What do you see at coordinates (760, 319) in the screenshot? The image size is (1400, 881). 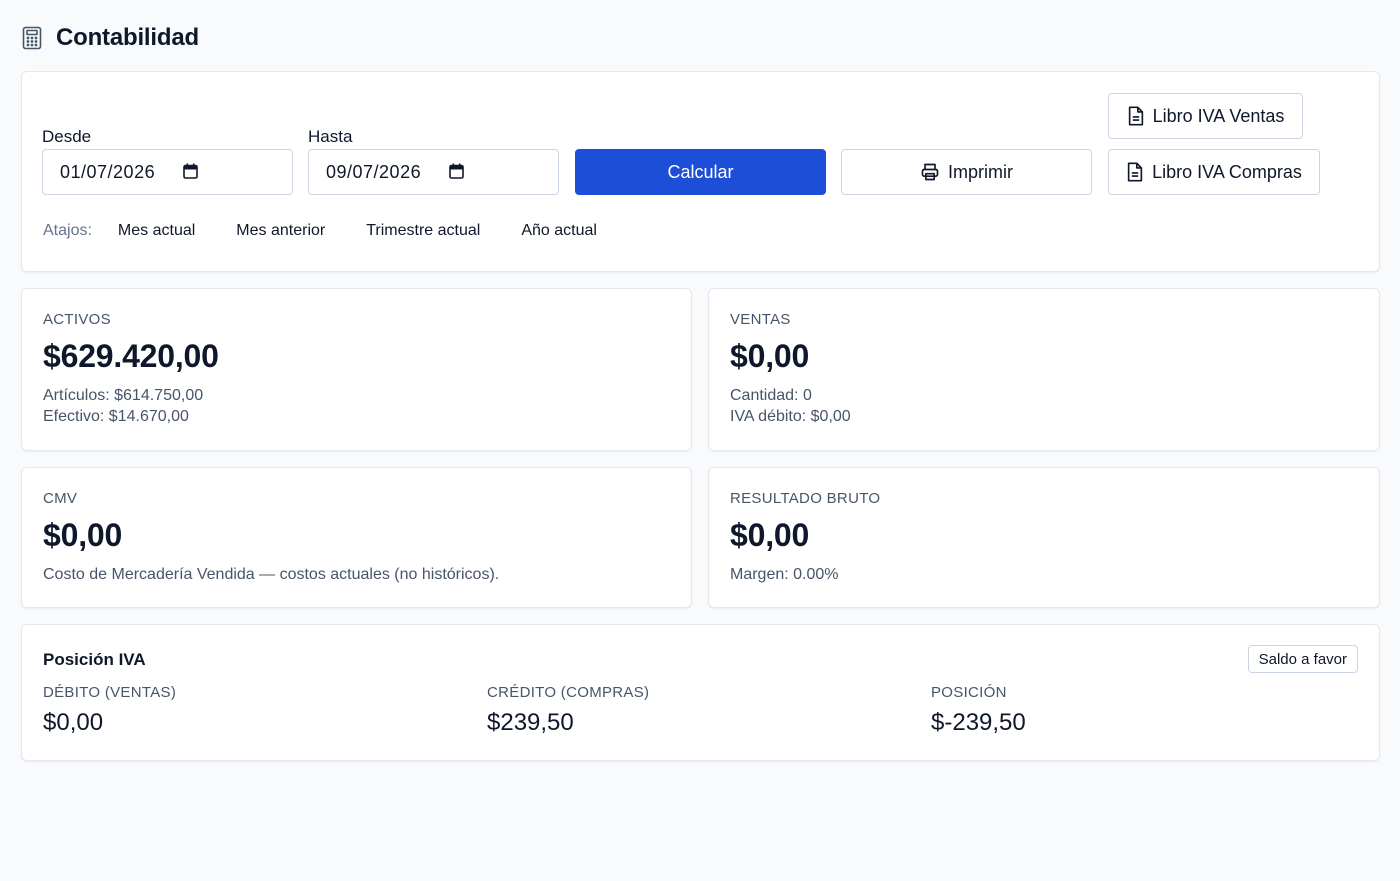 I see `sales-title: VENTAS` at bounding box center [760, 319].